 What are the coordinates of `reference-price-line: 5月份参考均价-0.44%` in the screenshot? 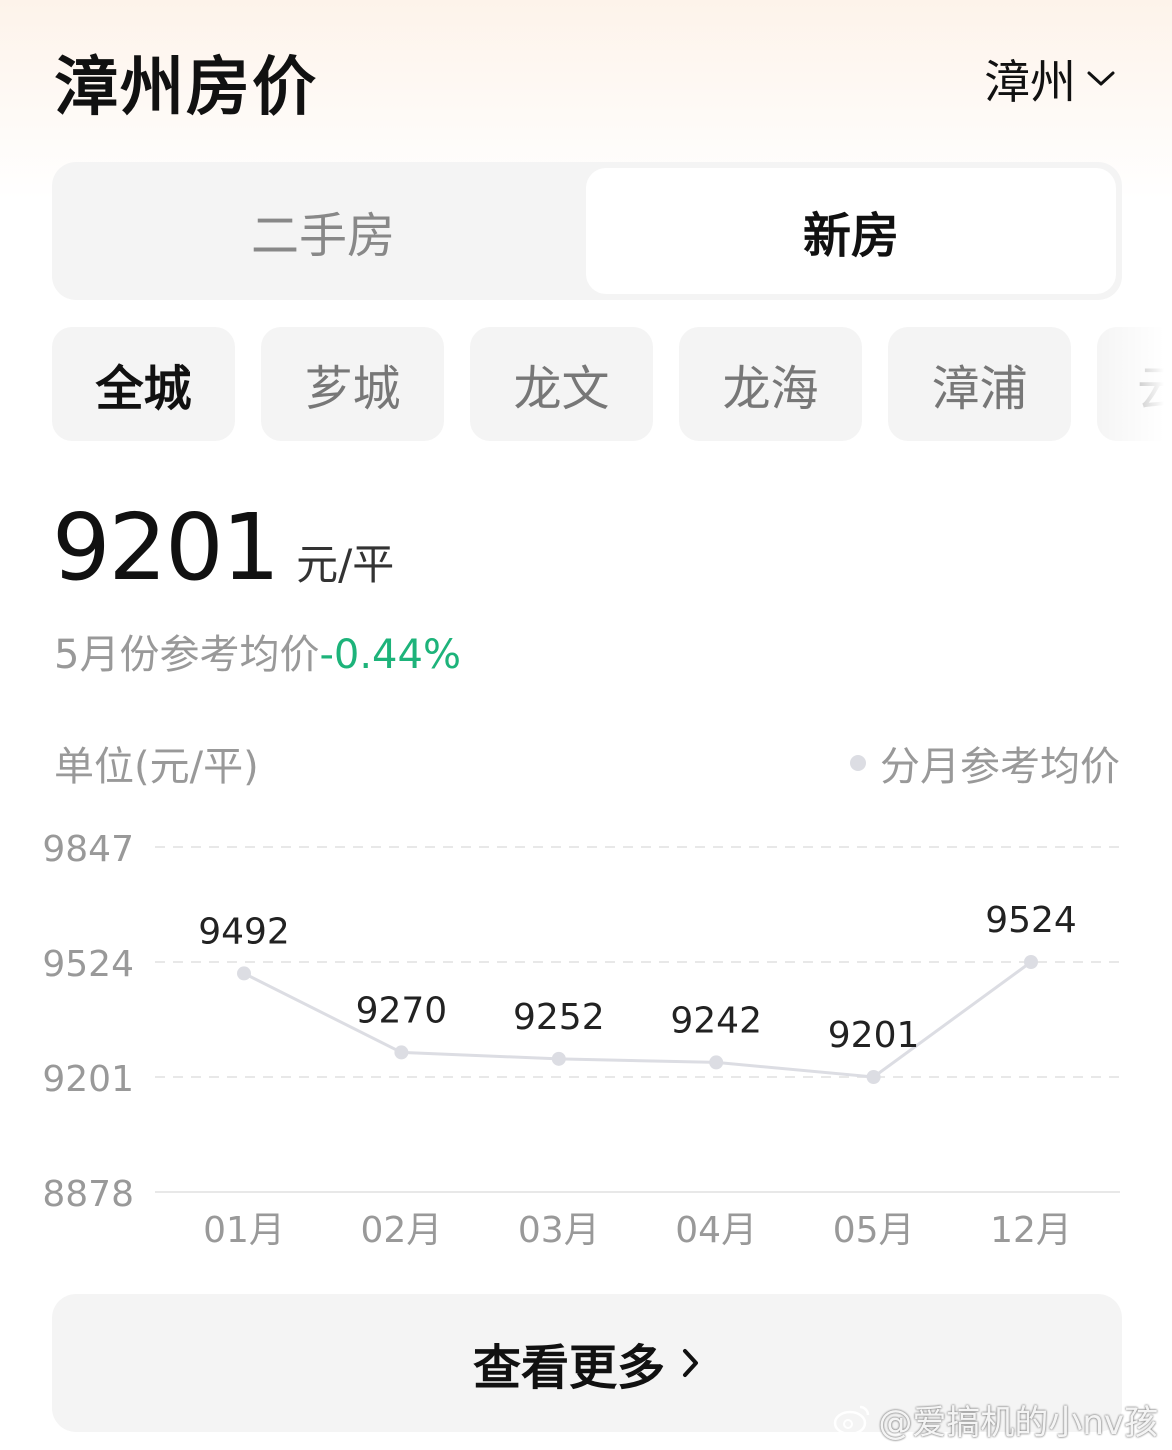 It's located at (257, 651).